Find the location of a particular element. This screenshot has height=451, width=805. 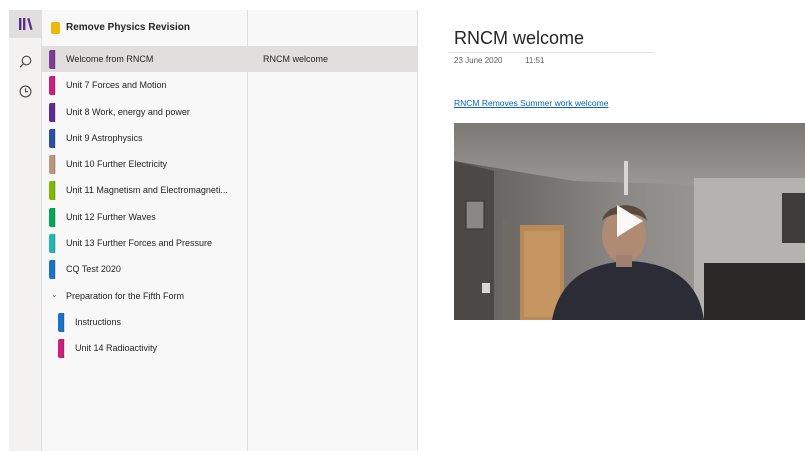

page-item: RNCM welcome is located at coordinates (333, 59).